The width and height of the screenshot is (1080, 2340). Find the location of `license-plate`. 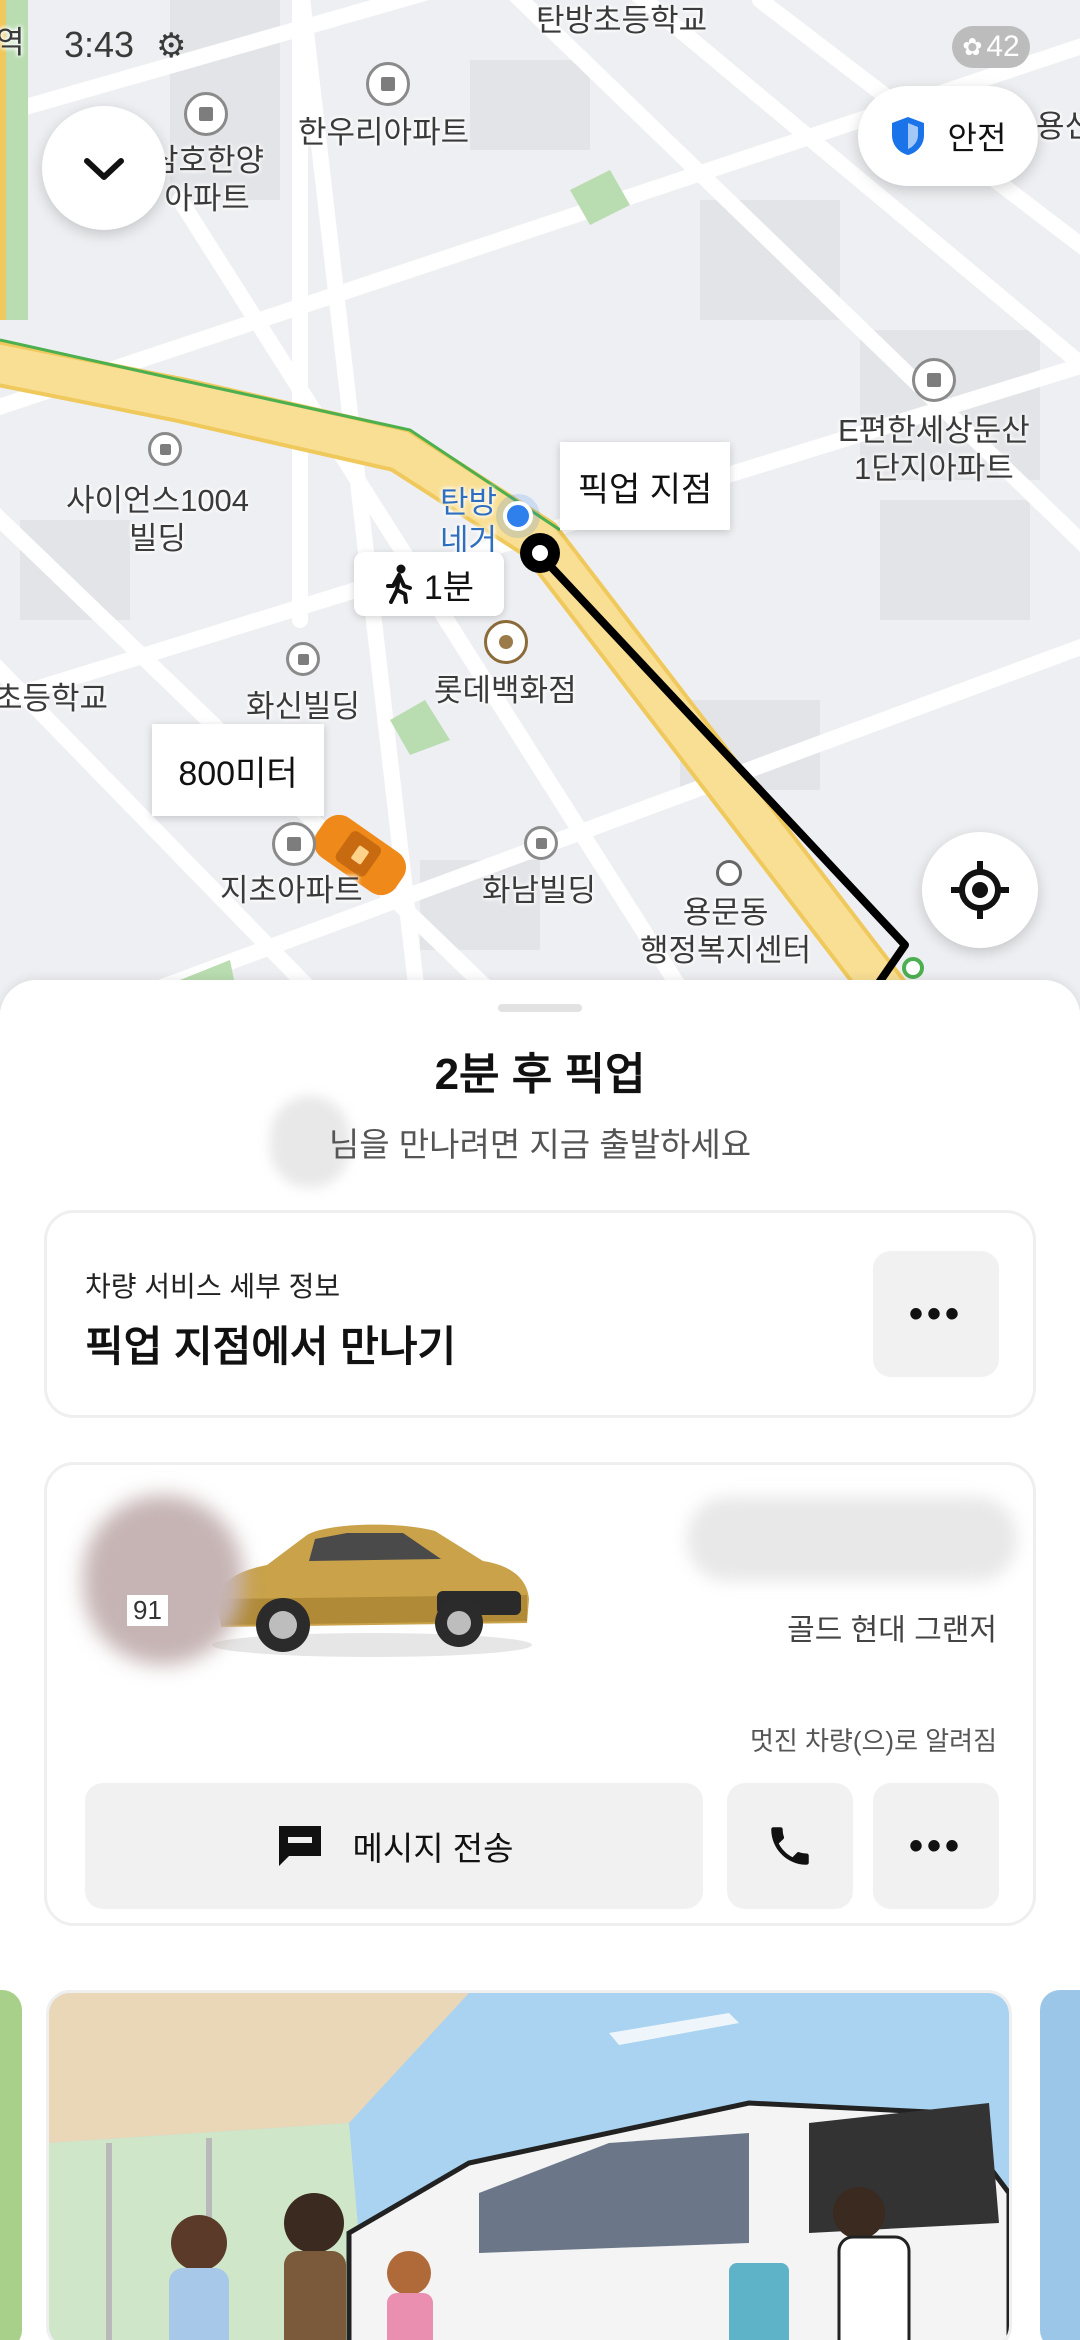

license-plate is located at coordinates (852, 1539).